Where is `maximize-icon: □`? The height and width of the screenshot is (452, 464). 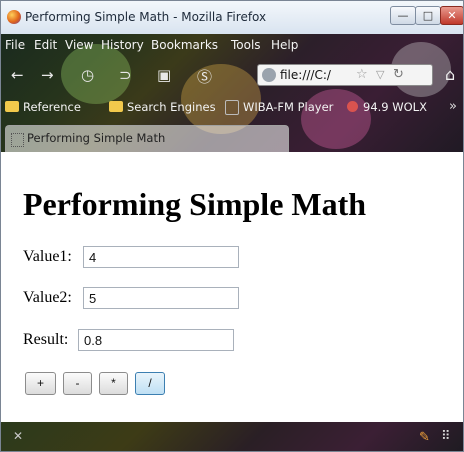 maximize-icon: □ is located at coordinates (428, 15).